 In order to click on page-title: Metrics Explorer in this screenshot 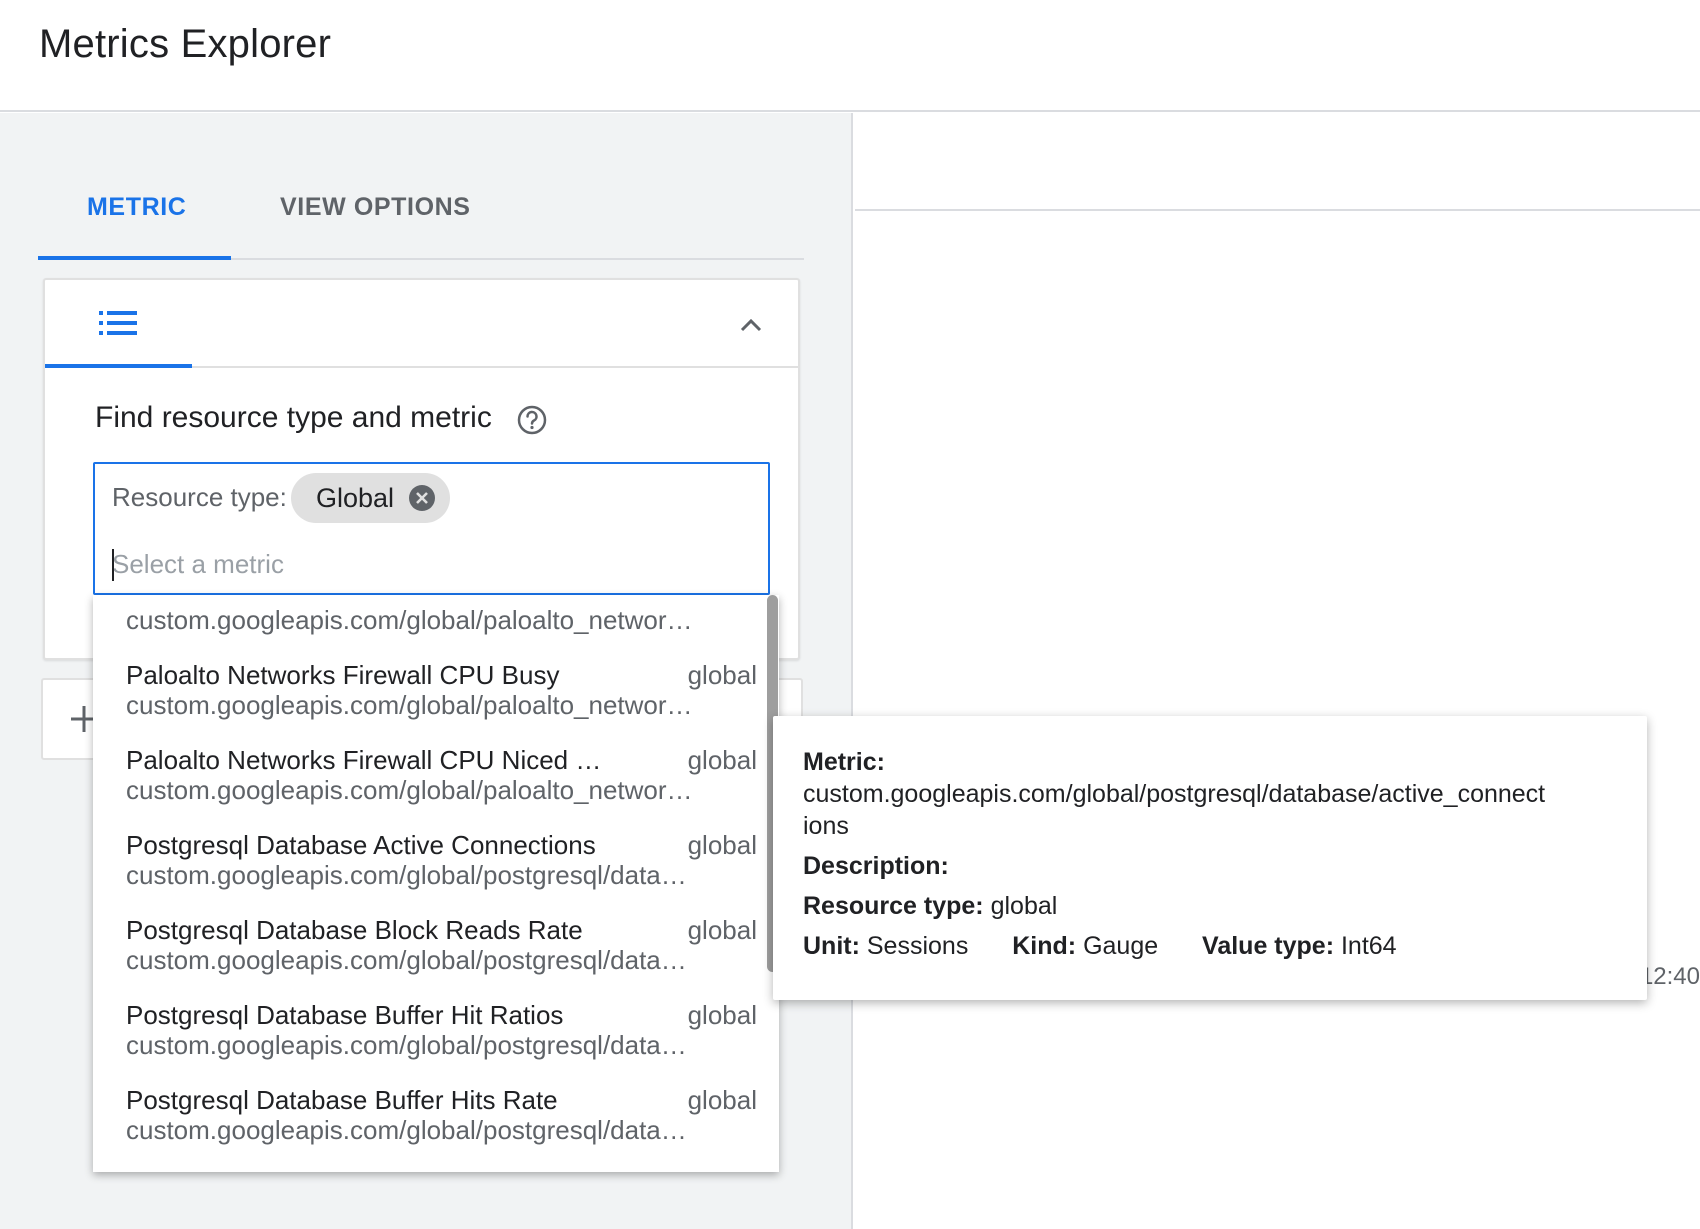, I will do `click(185, 44)`.